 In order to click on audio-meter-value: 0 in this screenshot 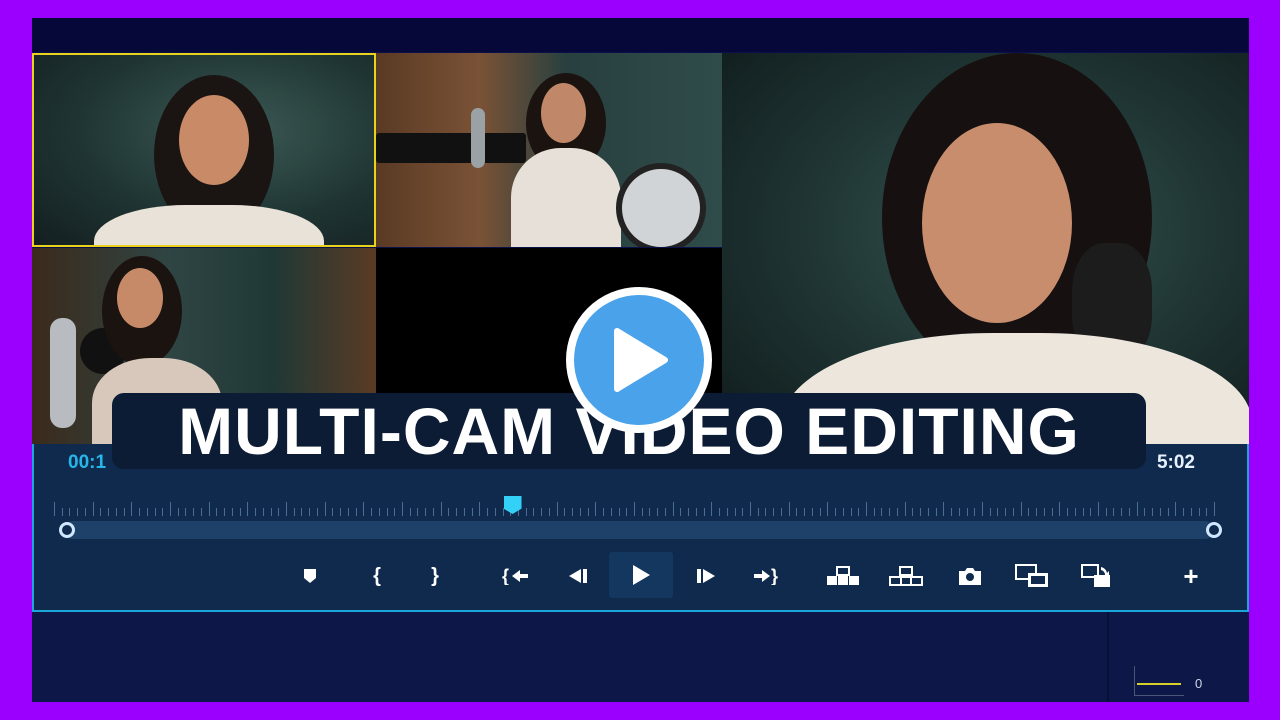, I will do `click(1199, 683)`.